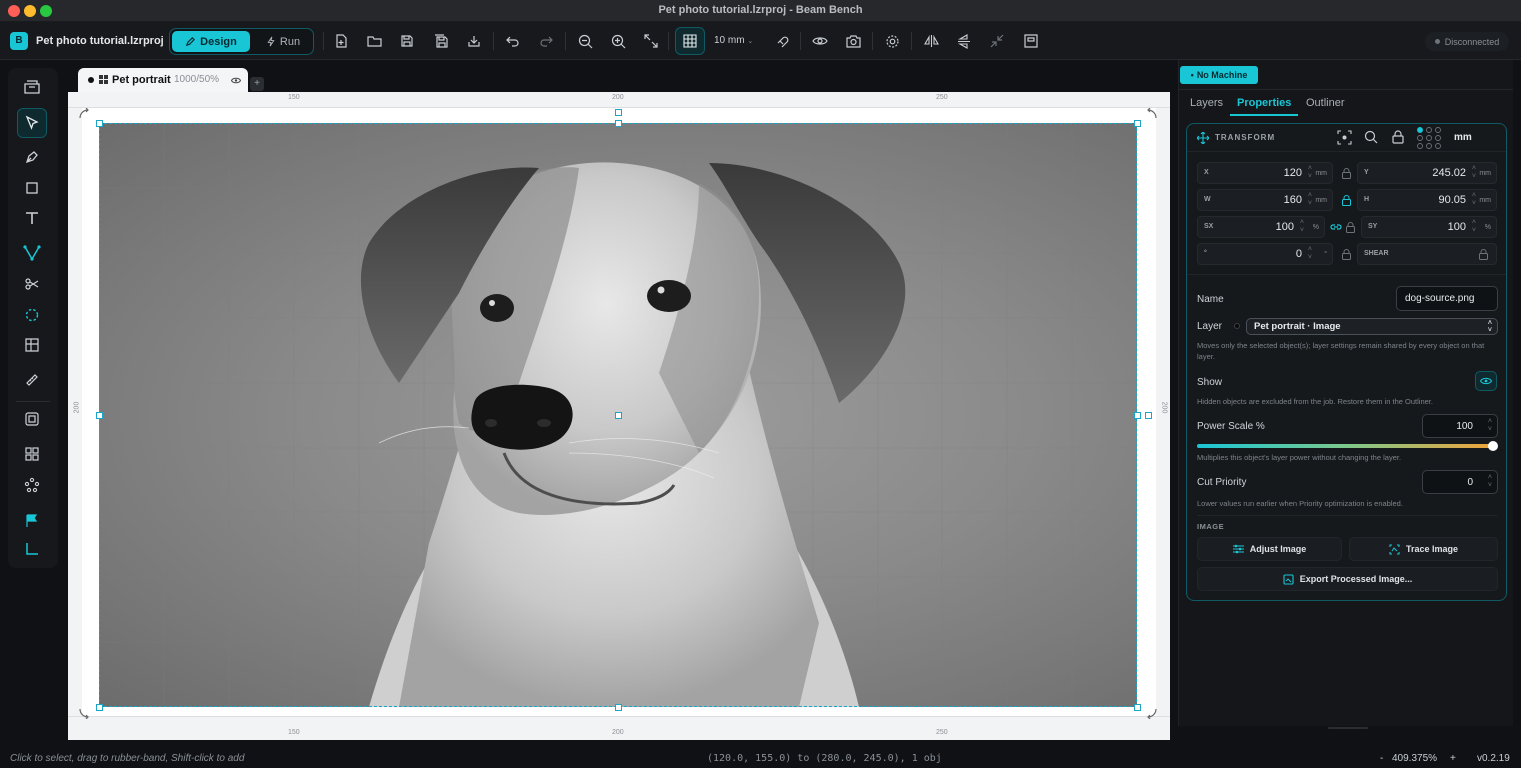 This screenshot has height=768, width=1521. What do you see at coordinates (931, 41) in the screenshot?
I see `flip-horizontal-icon` at bounding box center [931, 41].